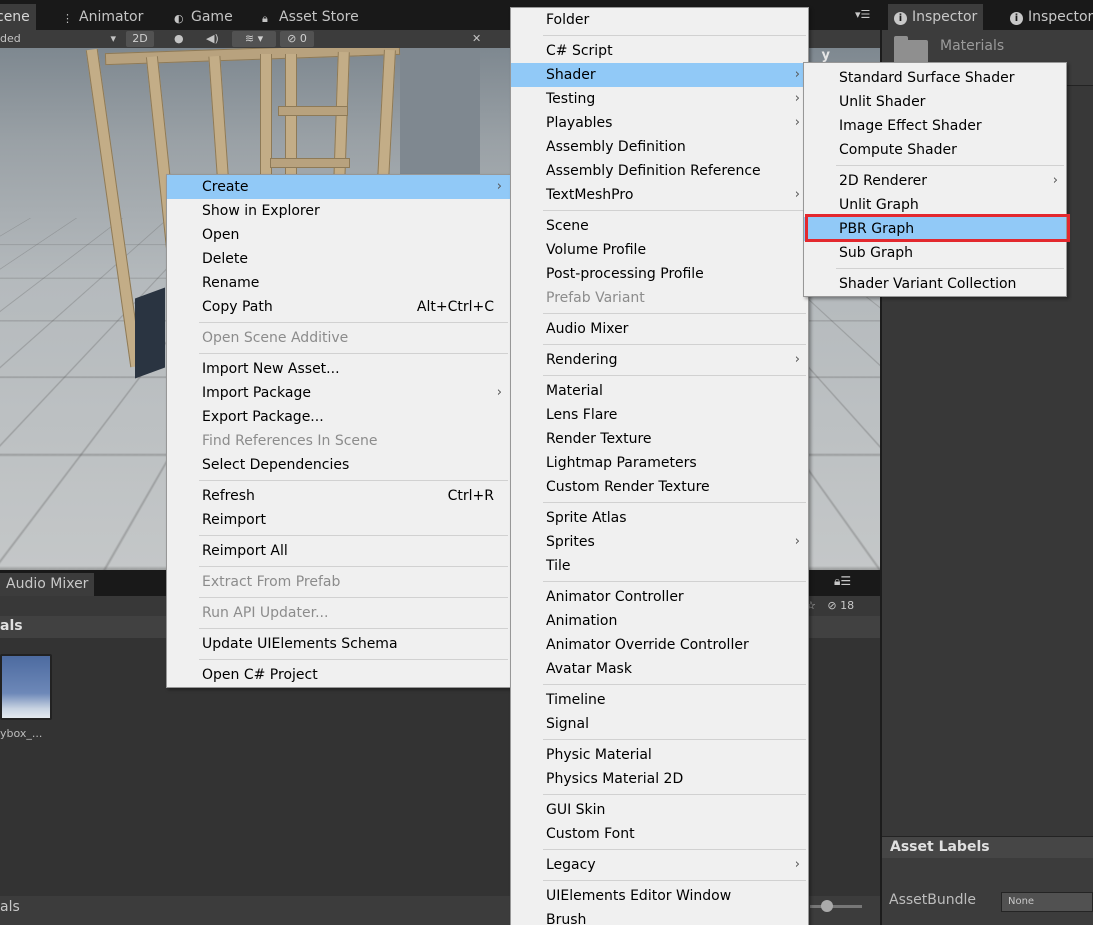 The width and height of the screenshot is (1093, 925). Describe the element at coordinates (338, 675) in the screenshot. I see `menu-item-open-c-project: Open C# Project` at that location.